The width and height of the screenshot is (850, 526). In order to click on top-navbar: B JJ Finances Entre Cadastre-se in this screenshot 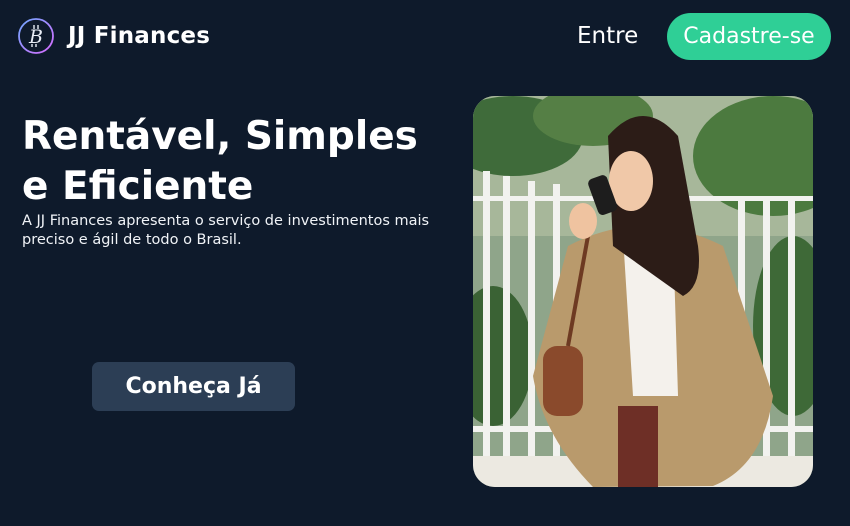, I will do `click(425, 36)`.